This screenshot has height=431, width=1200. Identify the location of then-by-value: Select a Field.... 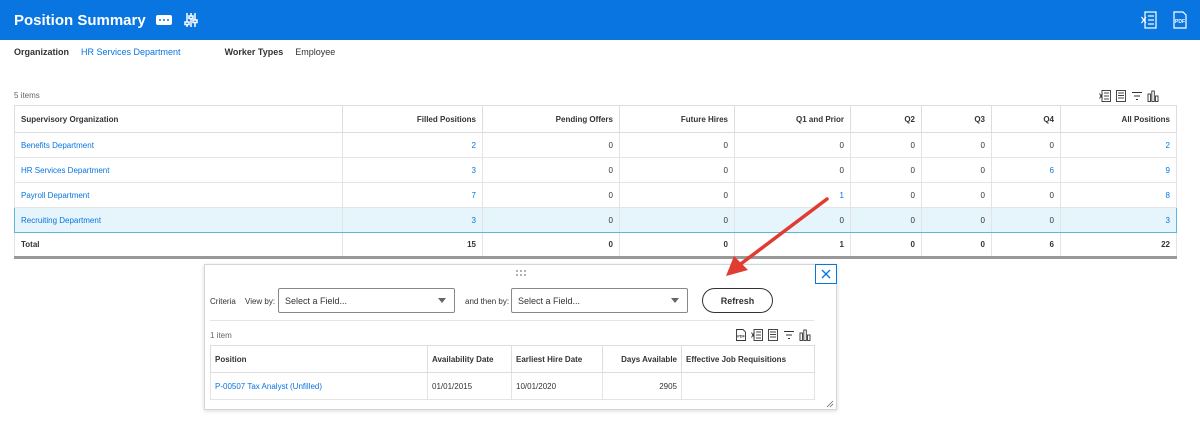
(549, 300).